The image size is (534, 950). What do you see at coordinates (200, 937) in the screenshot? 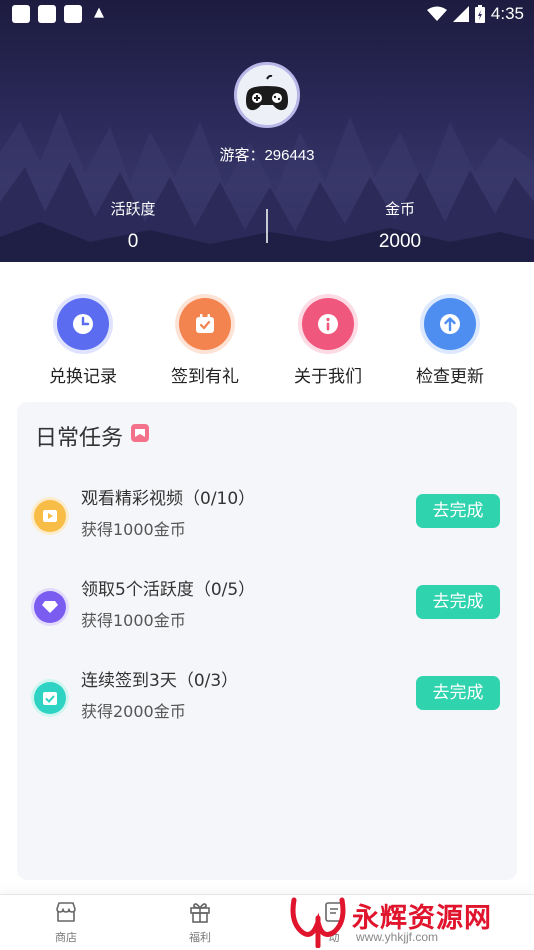
I see `nav-welfare-label: 福利` at bounding box center [200, 937].